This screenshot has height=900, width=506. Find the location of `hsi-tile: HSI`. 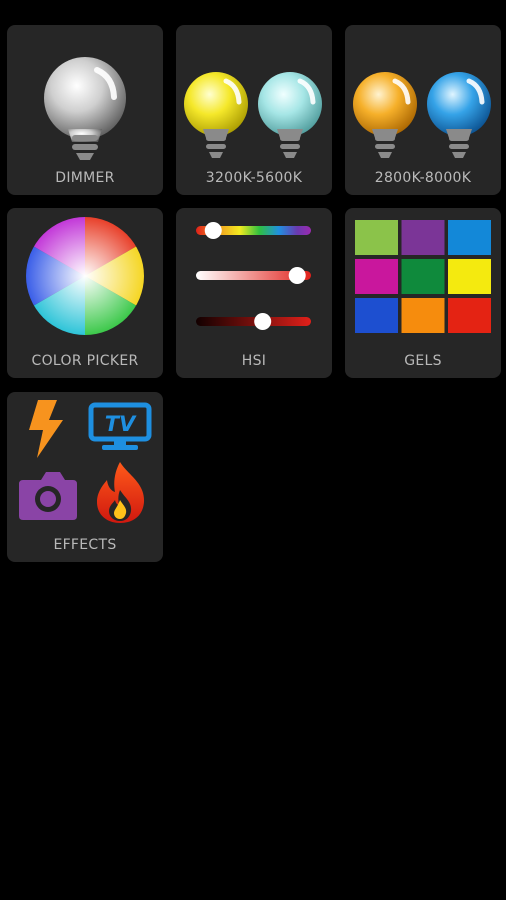

hsi-tile: HSI is located at coordinates (254, 293).